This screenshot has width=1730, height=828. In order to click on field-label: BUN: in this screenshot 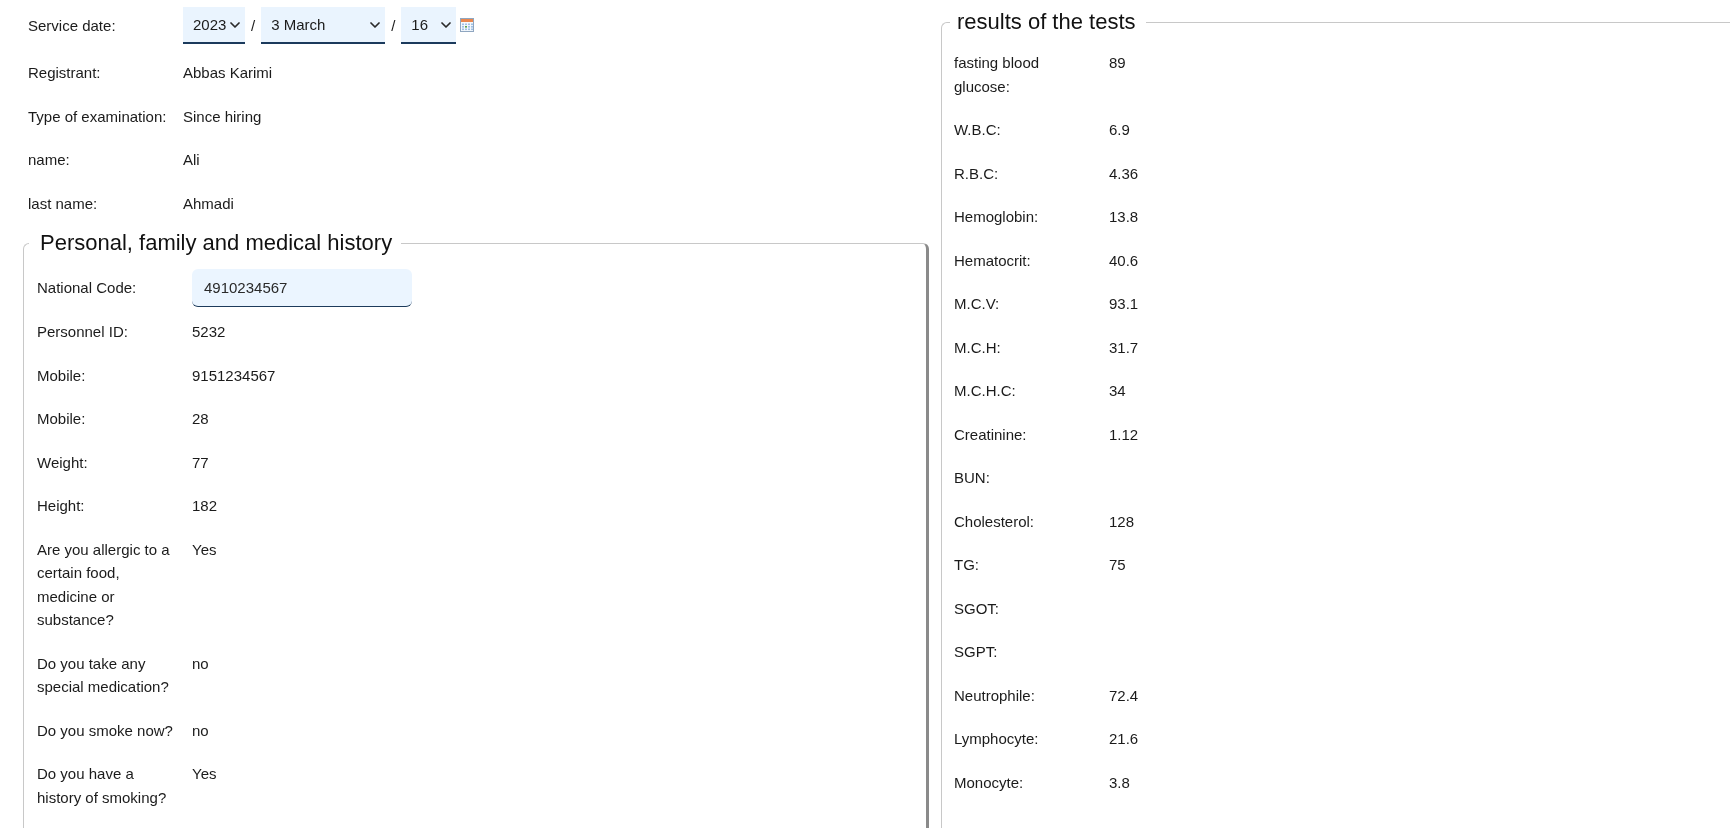, I will do `click(972, 478)`.